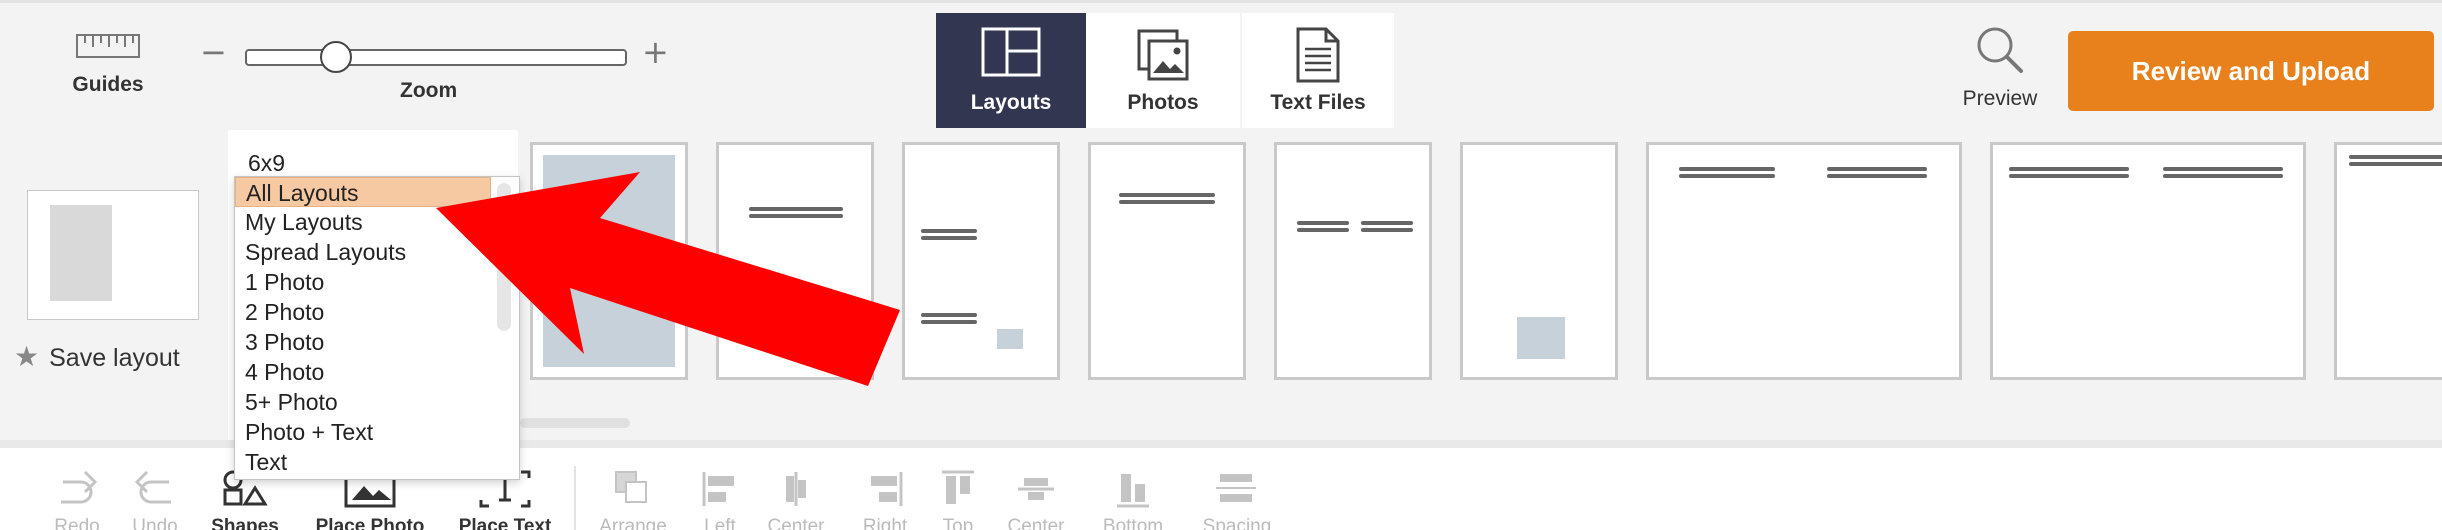 This screenshot has width=2442, height=530. What do you see at coordinates (668, 279) in the screenshot?
I see `annotation-arrow-icon` at bounding box center [668, 279].